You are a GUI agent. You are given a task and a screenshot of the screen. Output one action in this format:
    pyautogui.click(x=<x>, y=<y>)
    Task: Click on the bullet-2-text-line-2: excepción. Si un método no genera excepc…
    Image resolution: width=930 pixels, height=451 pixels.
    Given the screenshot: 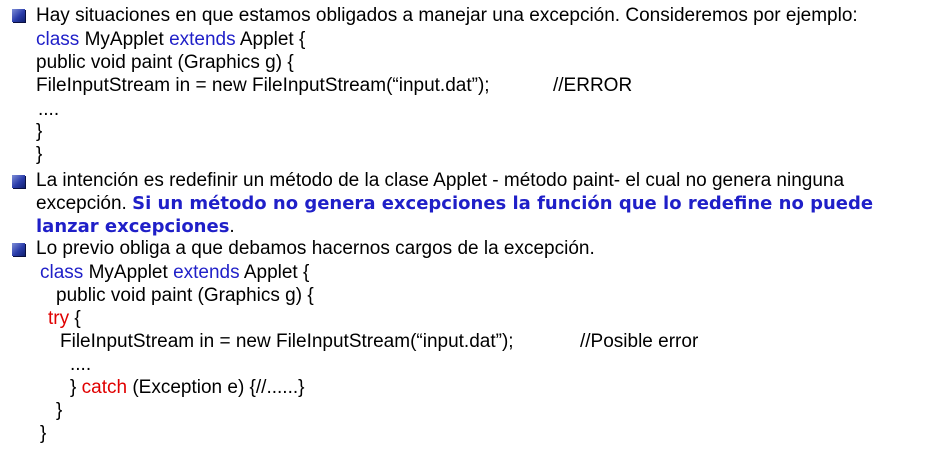 What is the action you would take?
    pyautogui.click(x=454, y=204)
    